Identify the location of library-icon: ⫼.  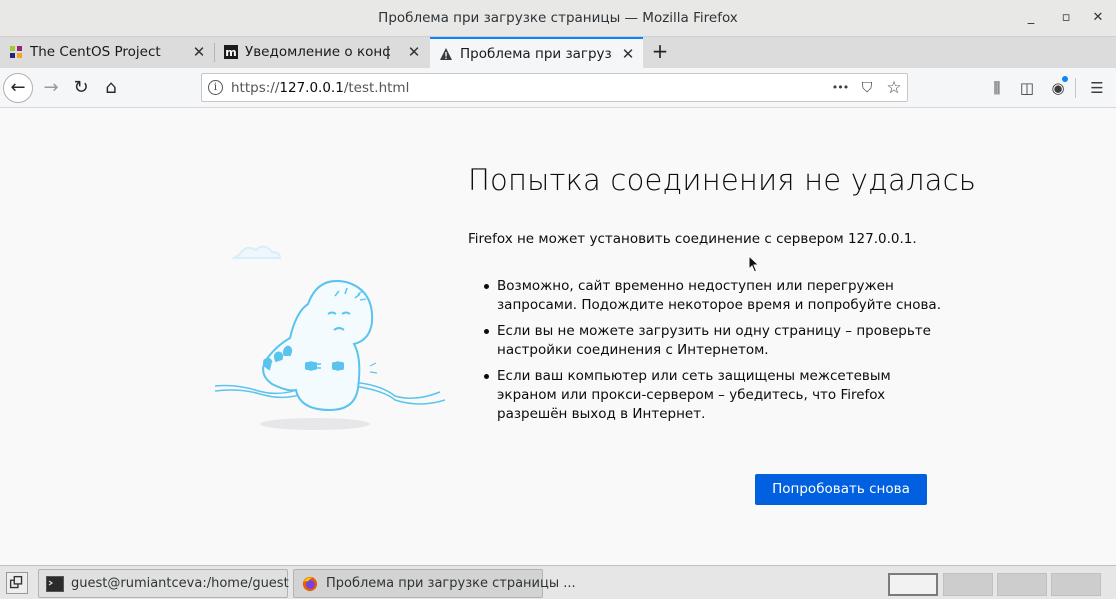
(997, 88).